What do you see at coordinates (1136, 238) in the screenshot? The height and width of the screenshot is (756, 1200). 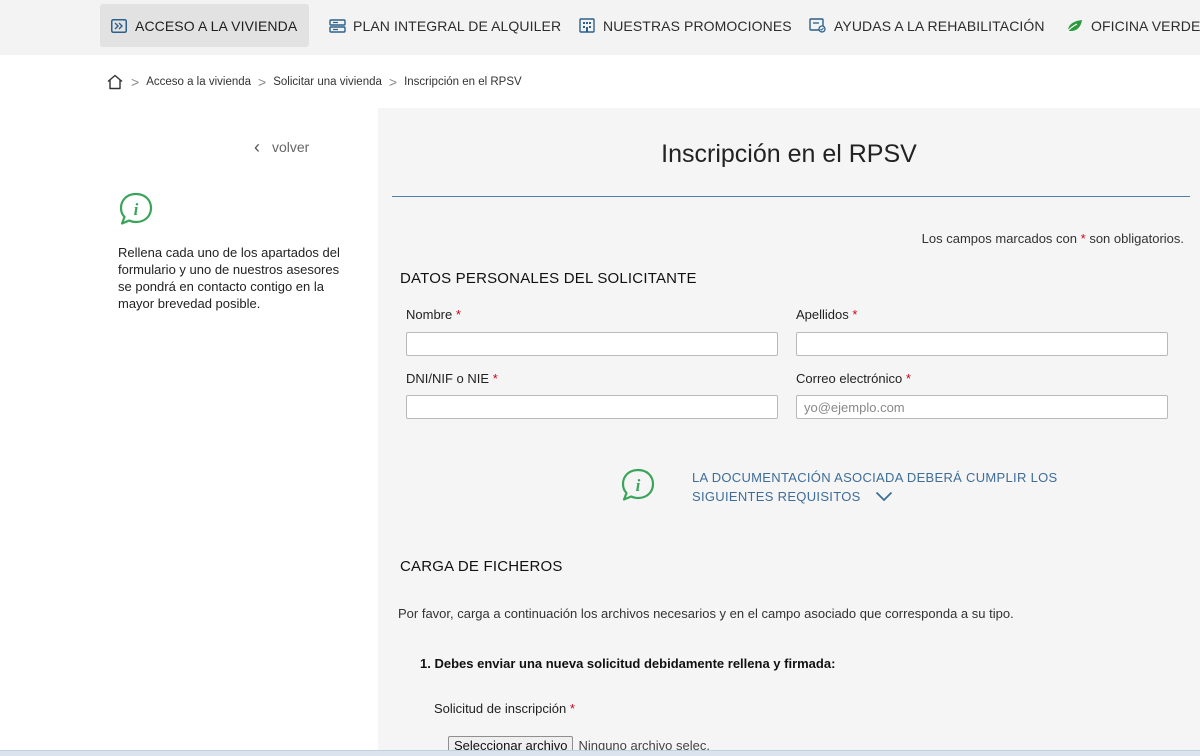 I see `required-note-suffix: son obligatorios.` at bounding box center [1136, 238].